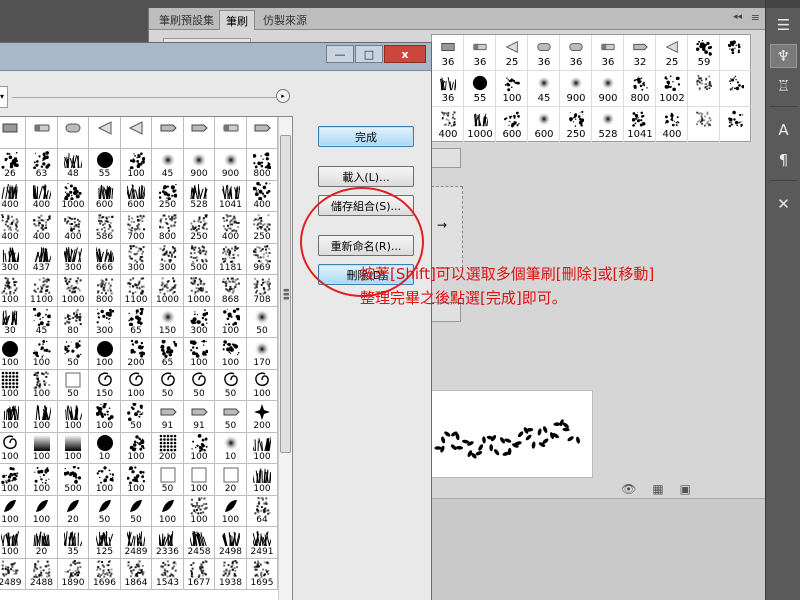 This screenshot has height=600, width=800. I want to click on brush-preset-cell: 200, so click(262, 416).